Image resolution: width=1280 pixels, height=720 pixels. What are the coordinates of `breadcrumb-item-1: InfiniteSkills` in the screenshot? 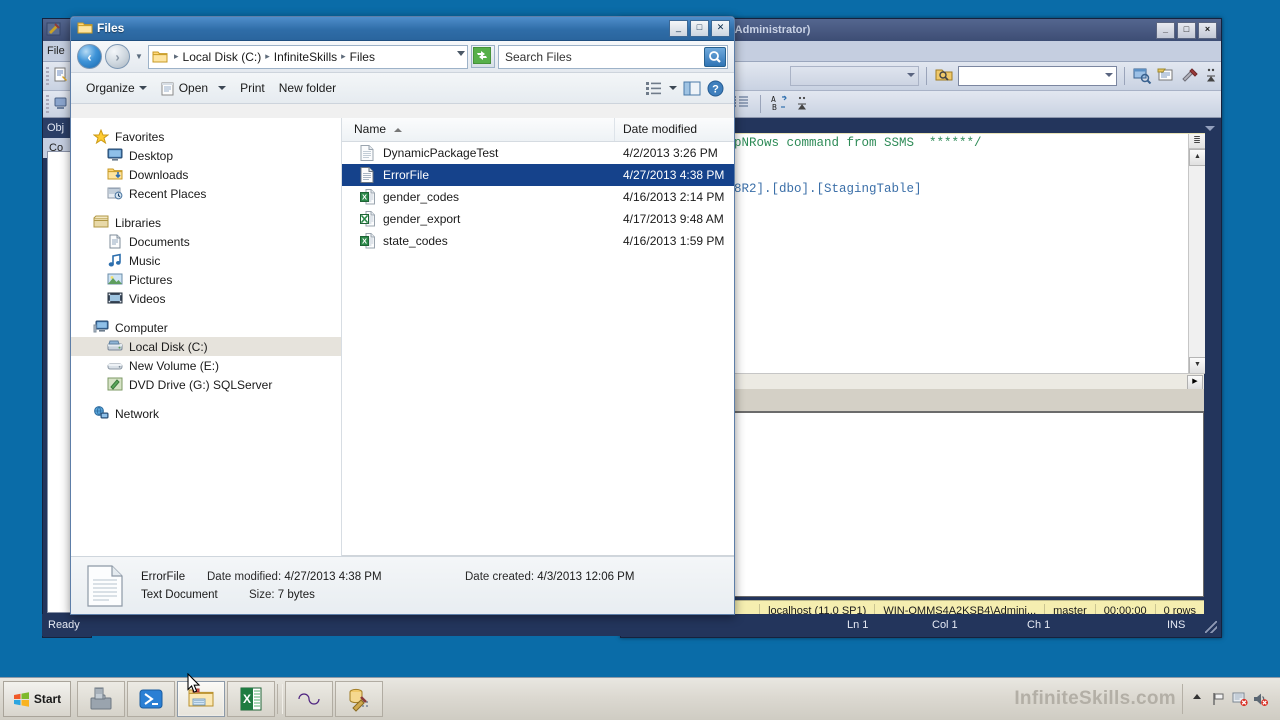 It's located at (305, 57).